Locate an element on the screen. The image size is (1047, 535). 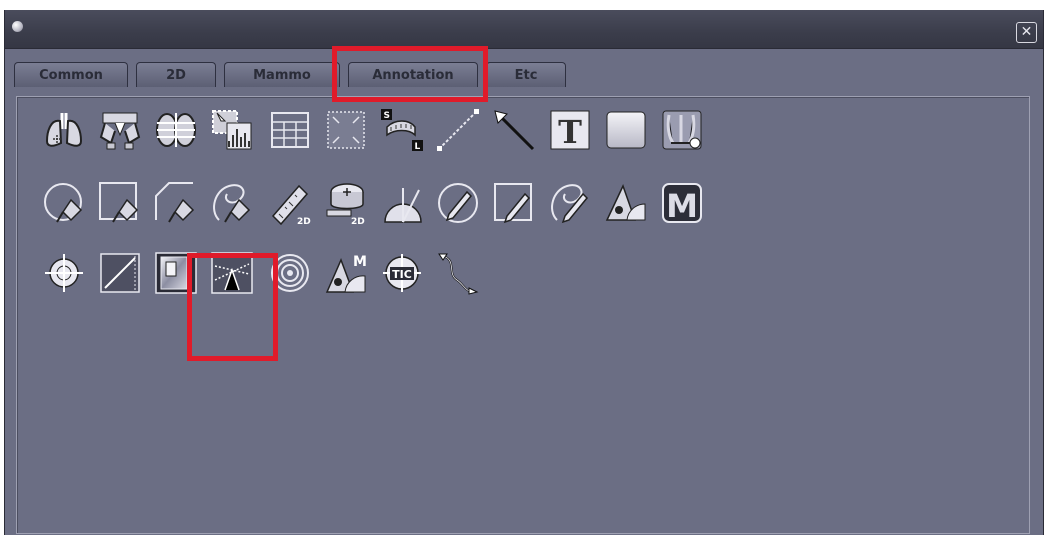
ruler-icon: 2D is located at coordinates (291, 205).